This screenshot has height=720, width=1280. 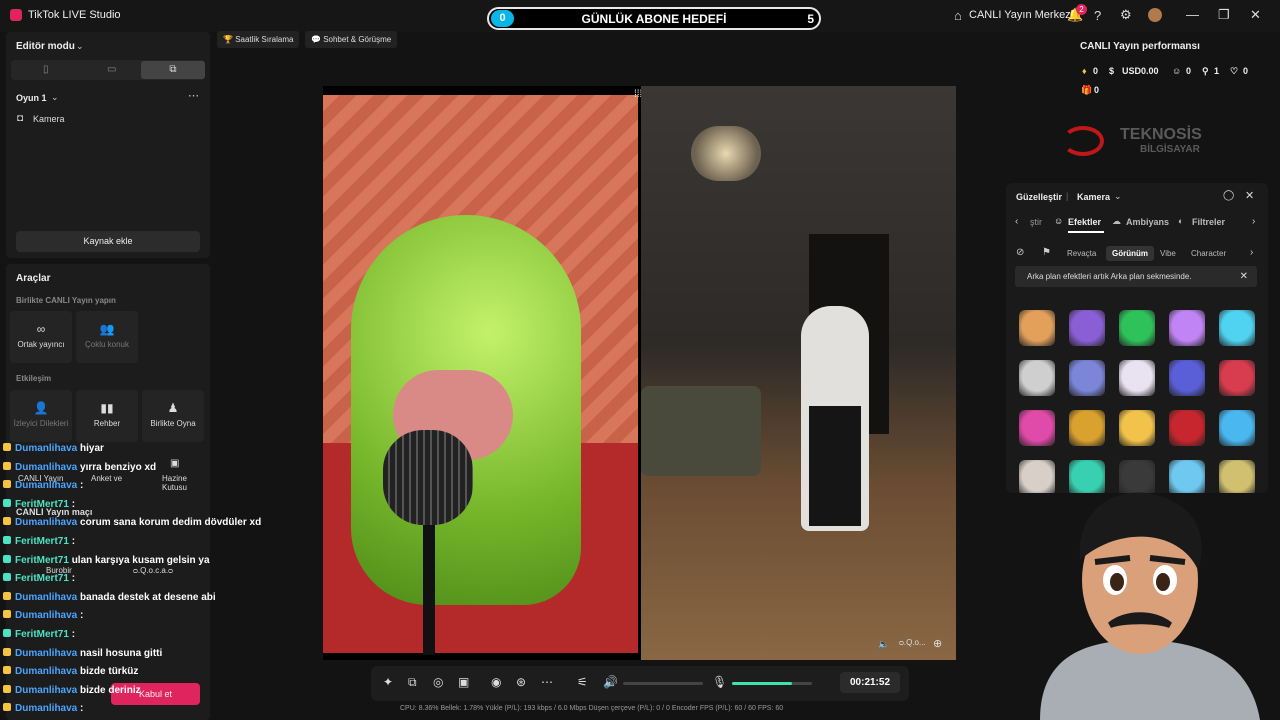 What do you see at coordinates (173, 416) in the screenshot?
I see `play-together-tool: ♟ Birlikte Oyna` at bounding box center [173, 416].